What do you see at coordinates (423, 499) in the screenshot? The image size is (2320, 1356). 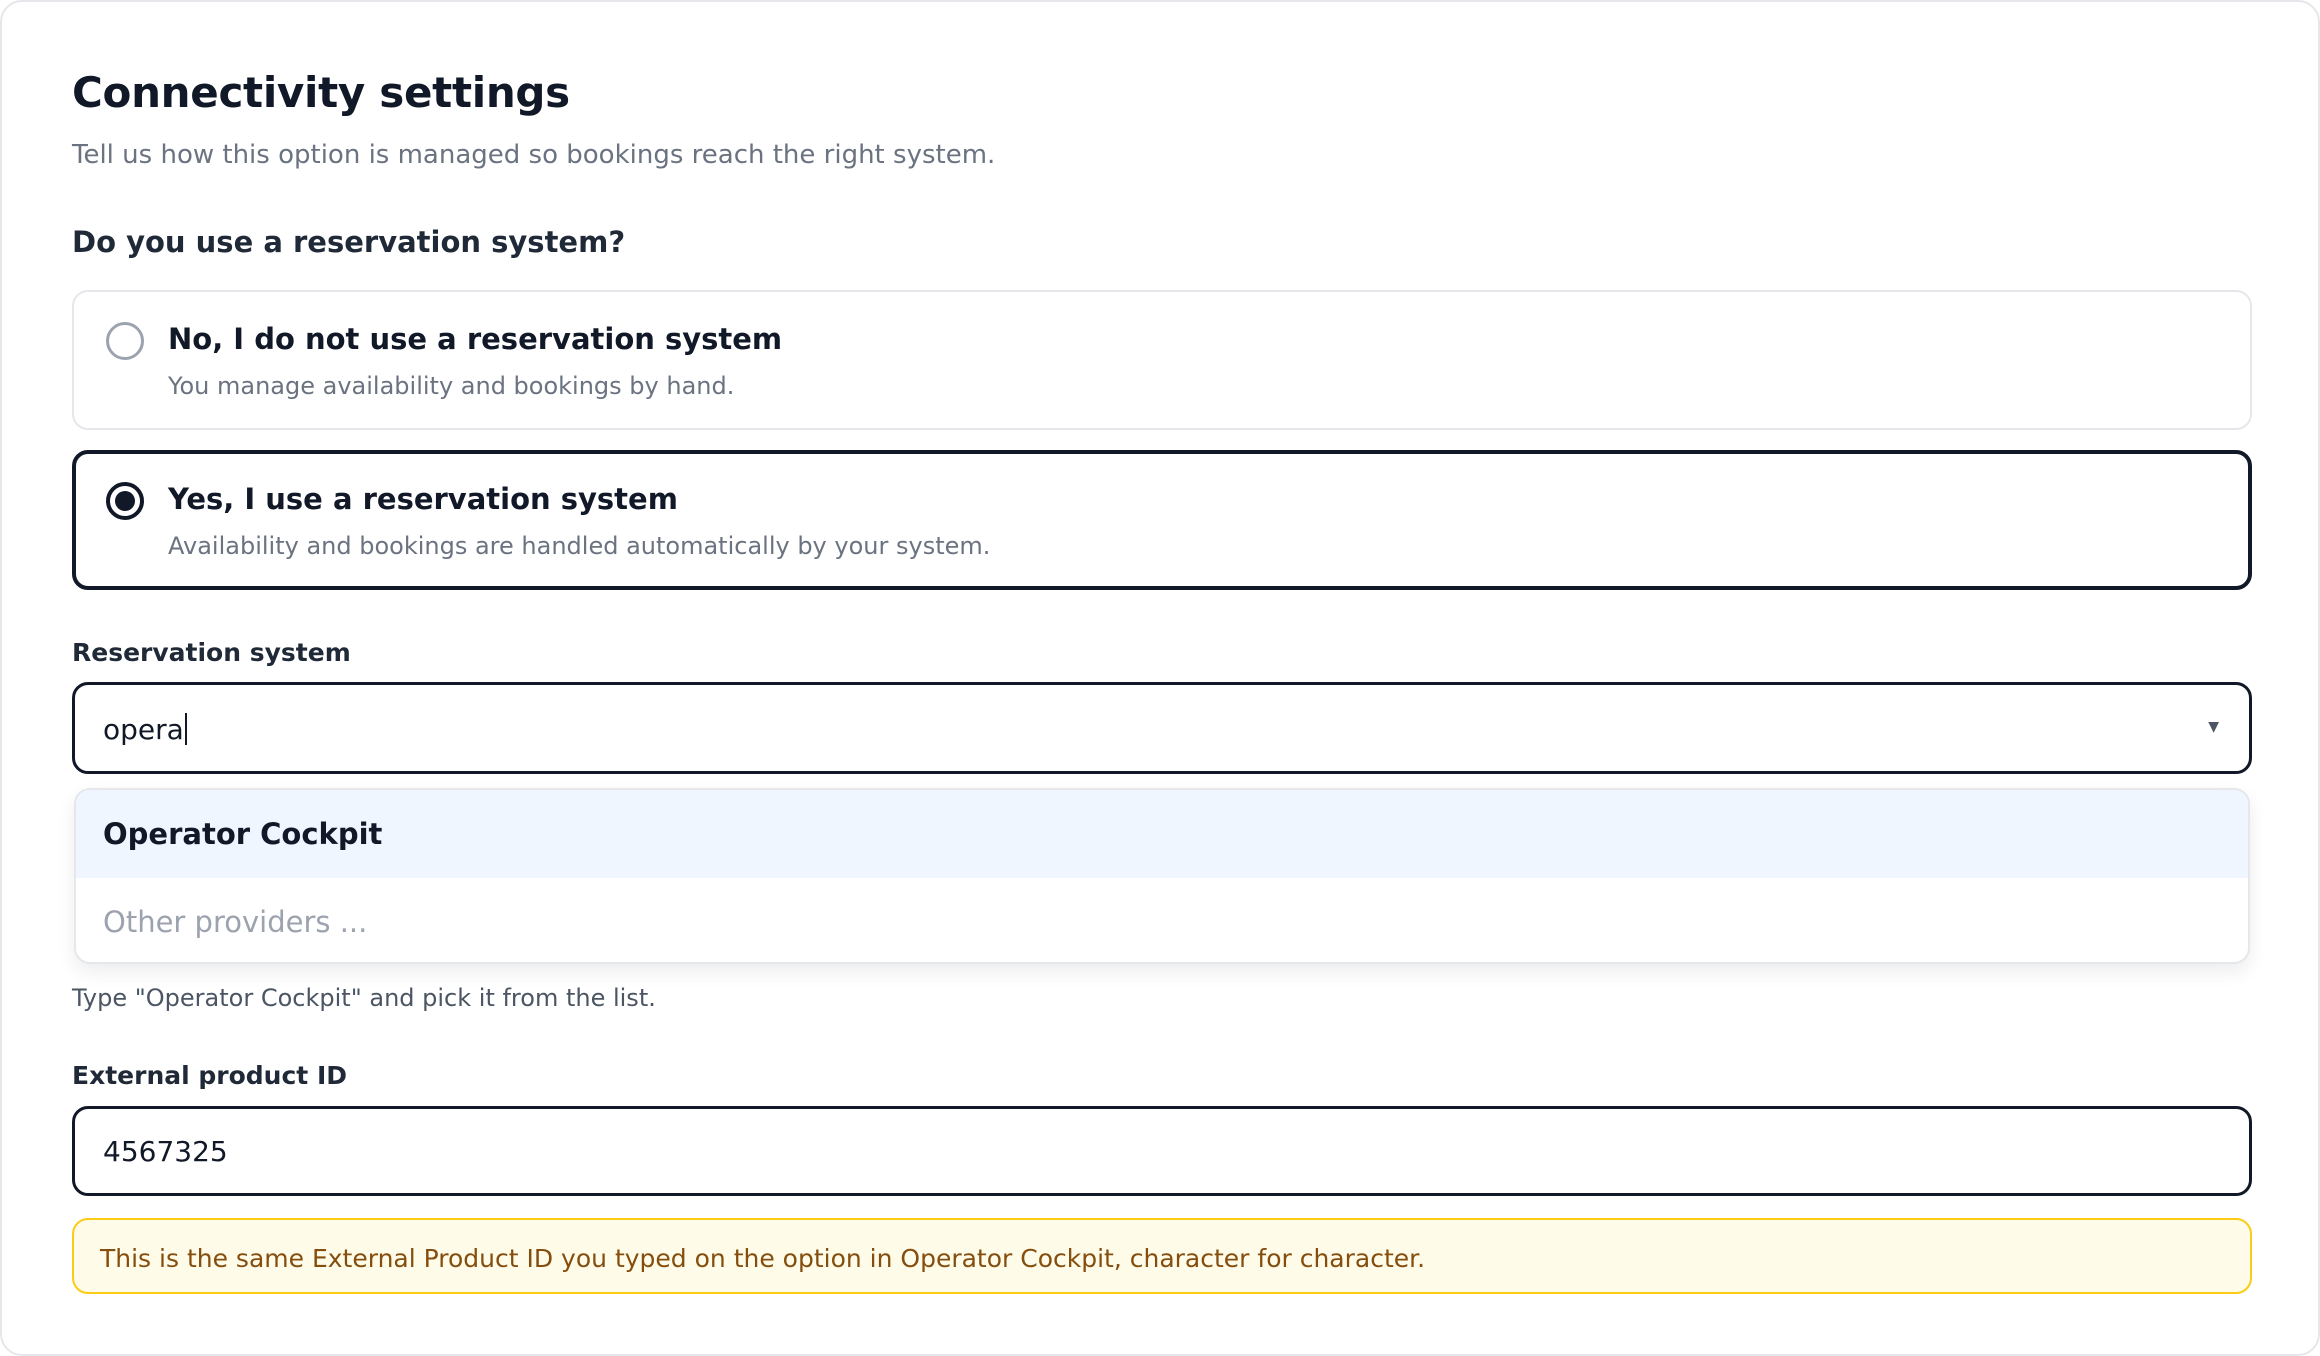 I see `option-title: Yes, I use a reservation system` at bounding box center [423, 499].